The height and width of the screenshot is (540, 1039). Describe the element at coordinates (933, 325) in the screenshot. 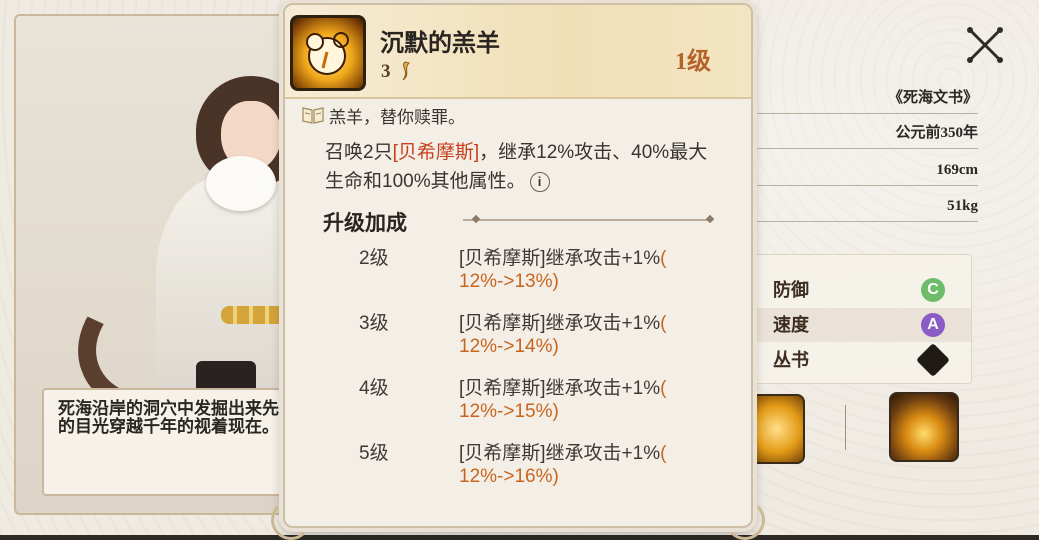

I see `grade-a-icon: A` at that location.